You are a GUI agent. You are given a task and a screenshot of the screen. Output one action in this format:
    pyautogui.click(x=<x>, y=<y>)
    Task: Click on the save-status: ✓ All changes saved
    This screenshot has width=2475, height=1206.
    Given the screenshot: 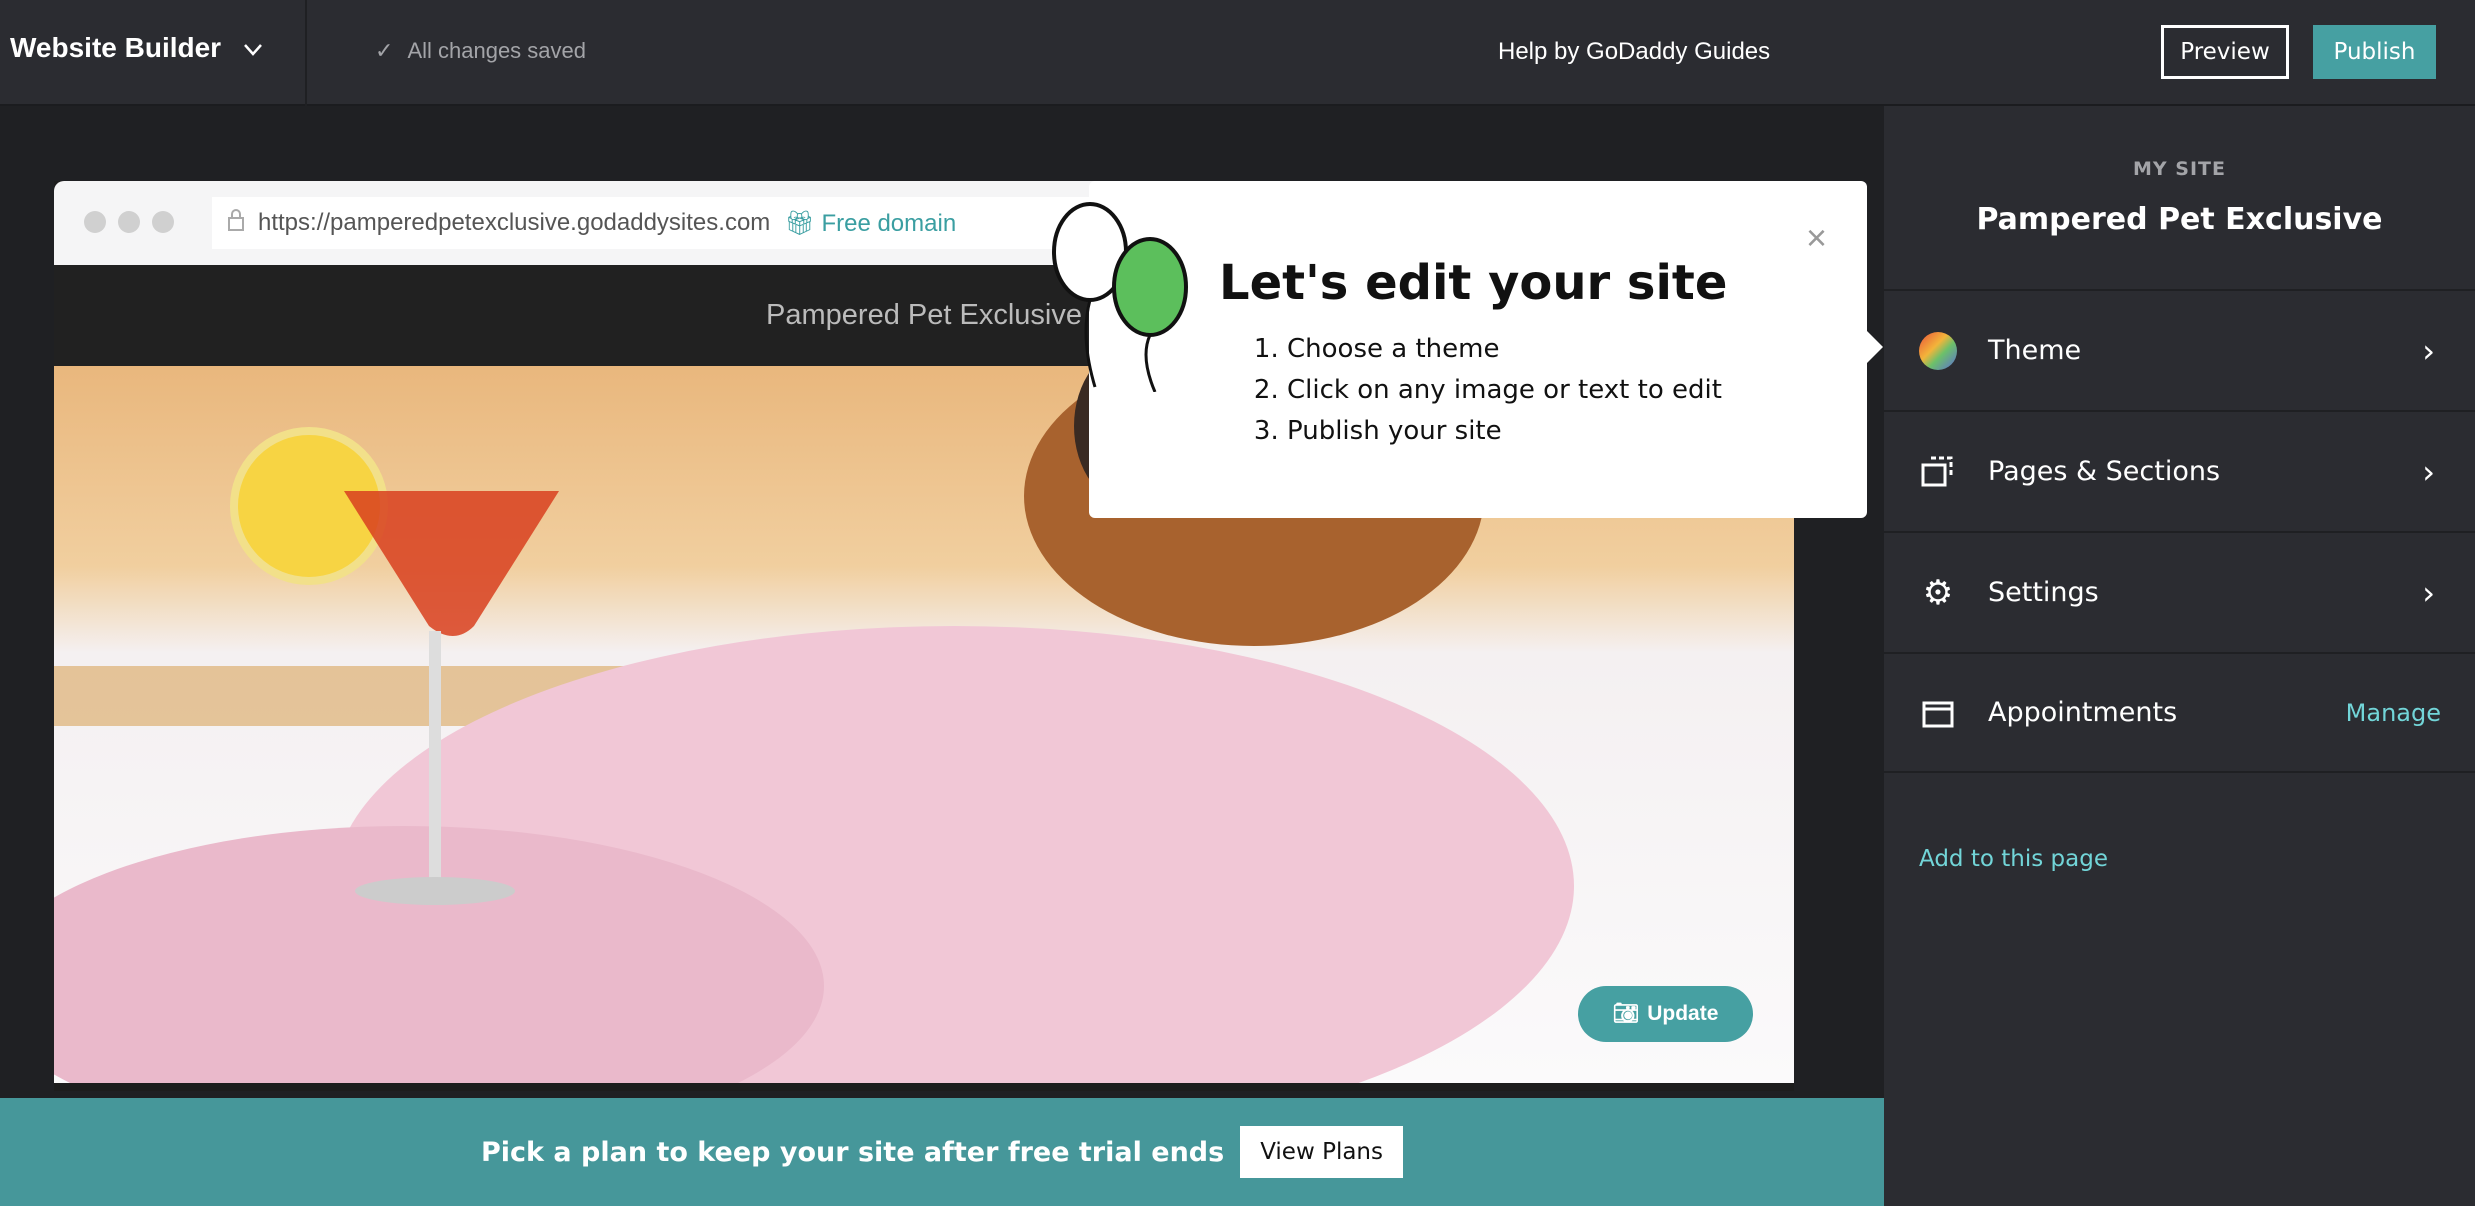 What is the action you would take?
    pyautogui.click(x=480, y=51)
    